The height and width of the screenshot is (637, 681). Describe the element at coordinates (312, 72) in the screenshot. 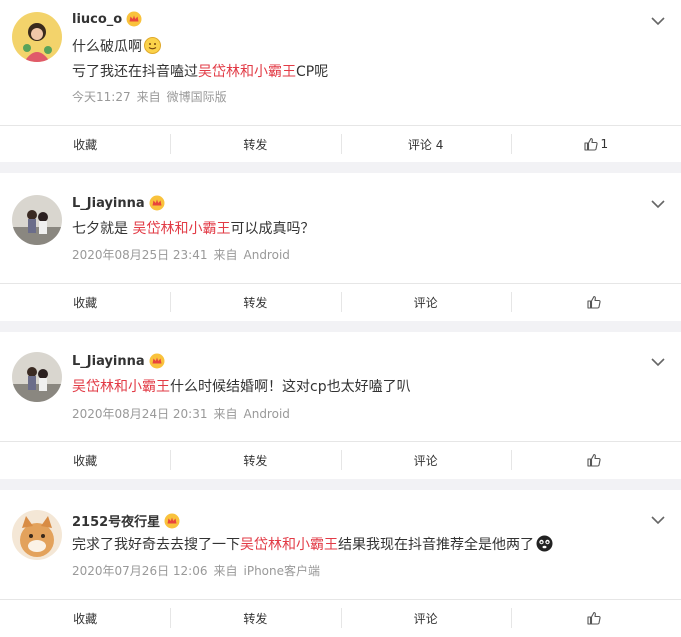

I see `text-segment: CP呢` at that location.